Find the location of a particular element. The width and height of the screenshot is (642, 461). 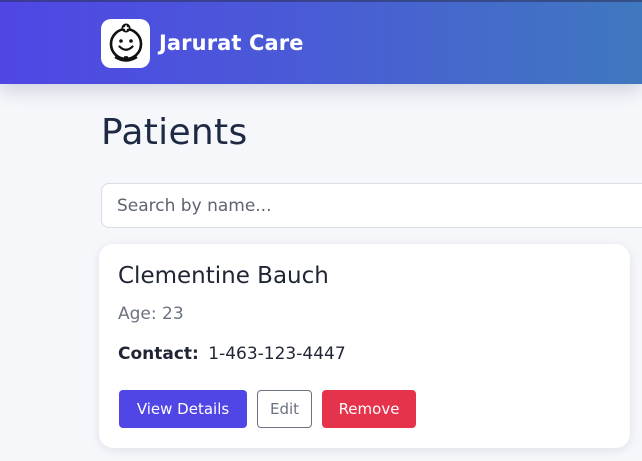

patient-contact: Contact: 1-463-123-4447 is located at coordinates (232, 354).